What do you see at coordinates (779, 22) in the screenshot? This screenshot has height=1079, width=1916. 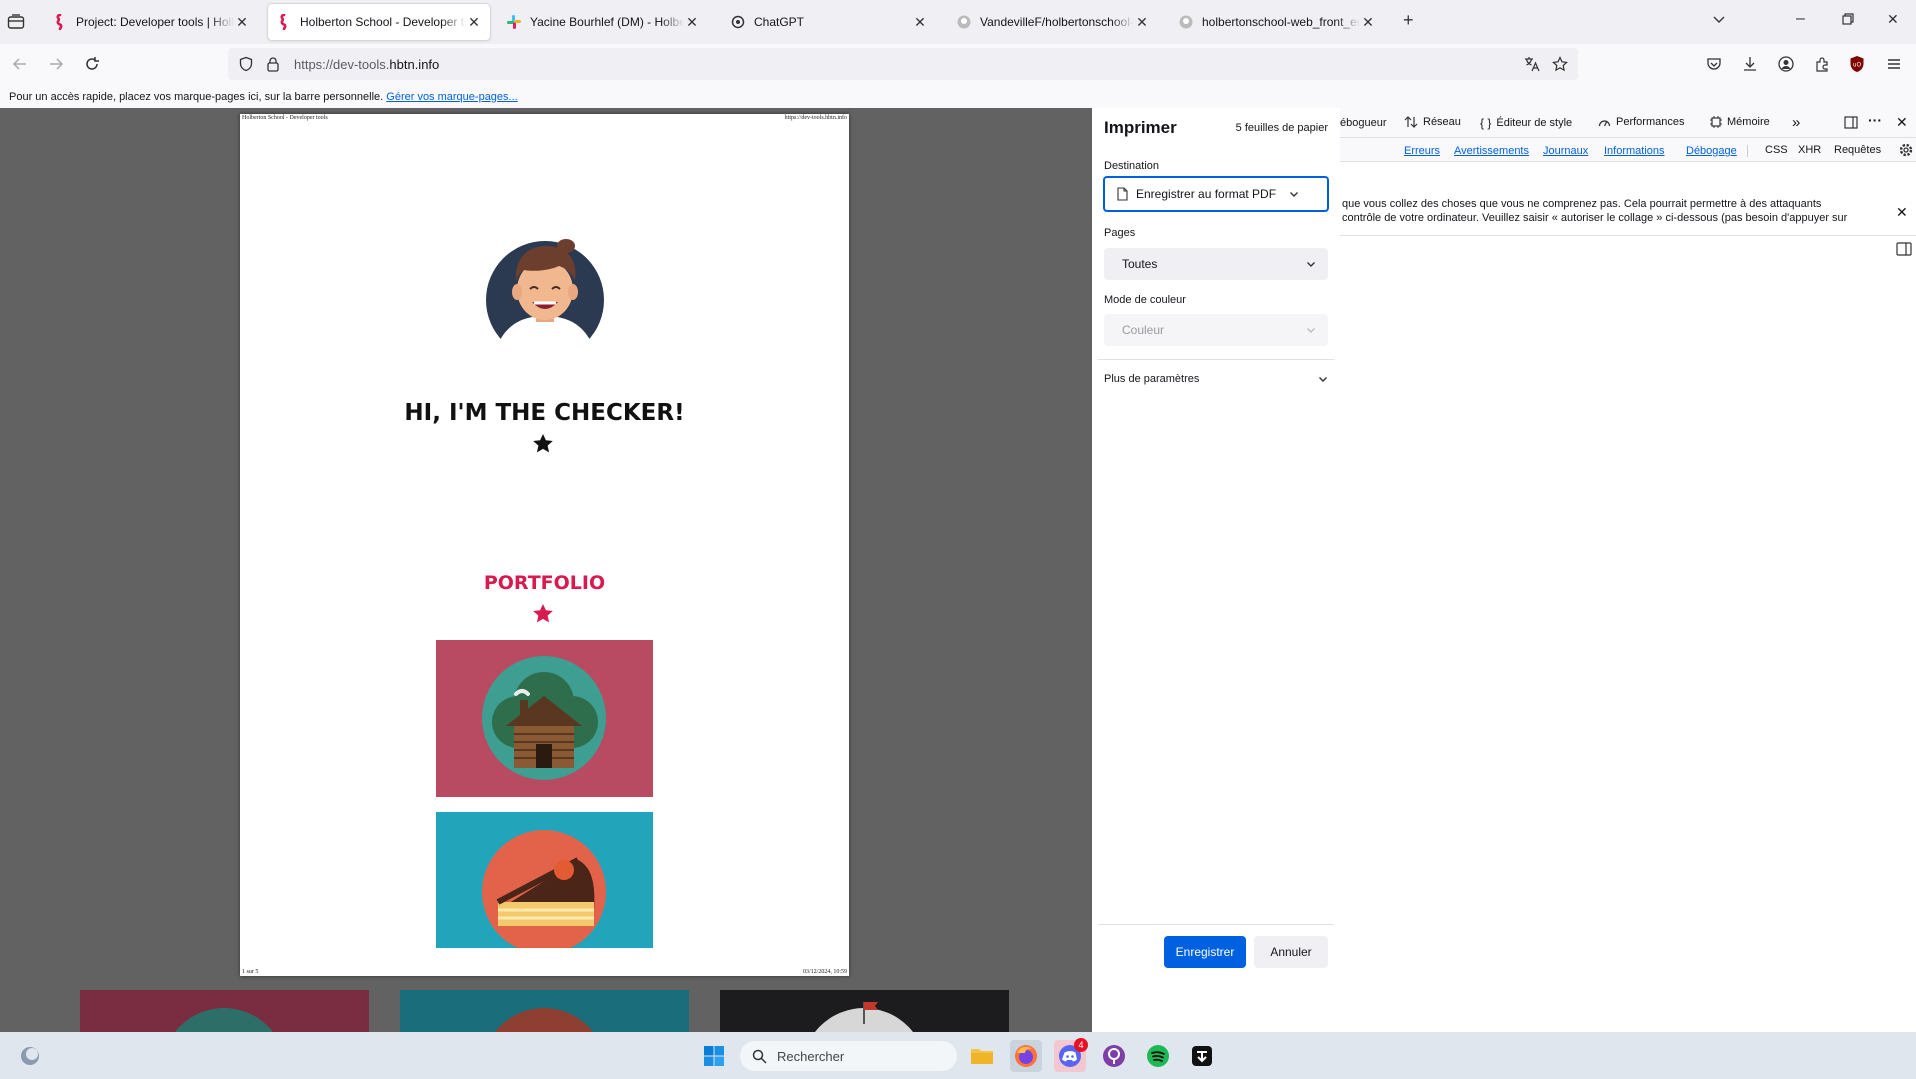 I see `tab-title: ChatGPT` at bounding box center [779, 22].